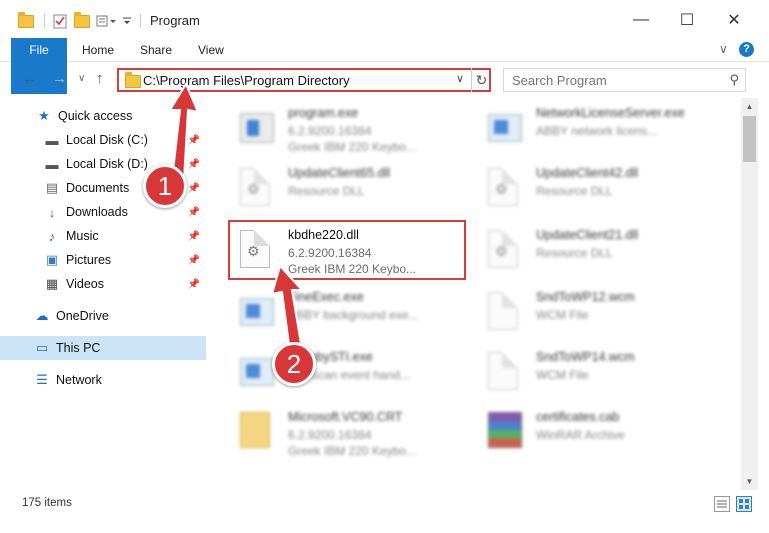 Image resolution: width=769 pixels, height=533 pixels. What do you see at coordinates (641, 20) in the screenshot?
I see `minimize-button: —` at bounding box center [641, 20].